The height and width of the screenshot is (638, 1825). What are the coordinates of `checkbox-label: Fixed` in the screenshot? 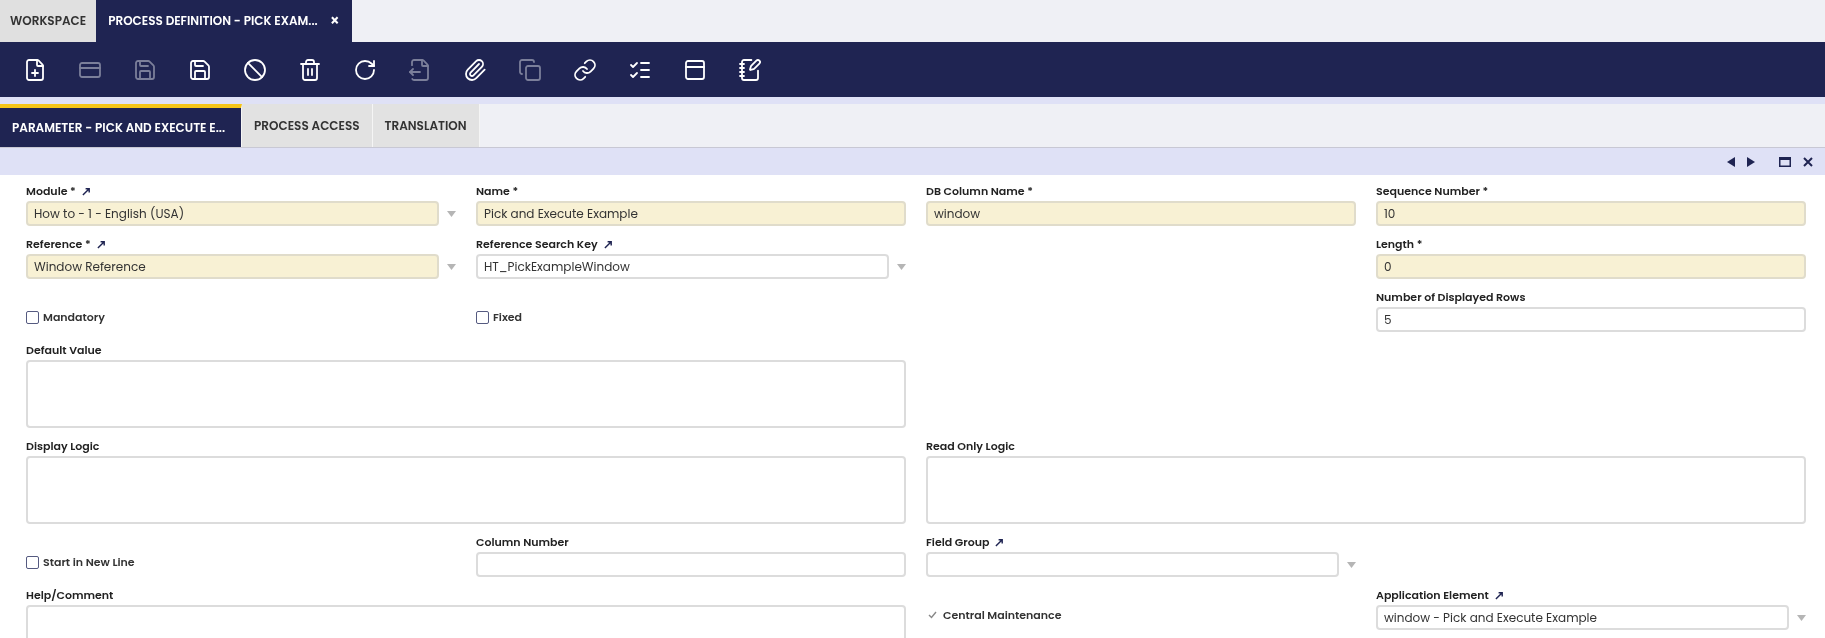 It's located at (508, 317).